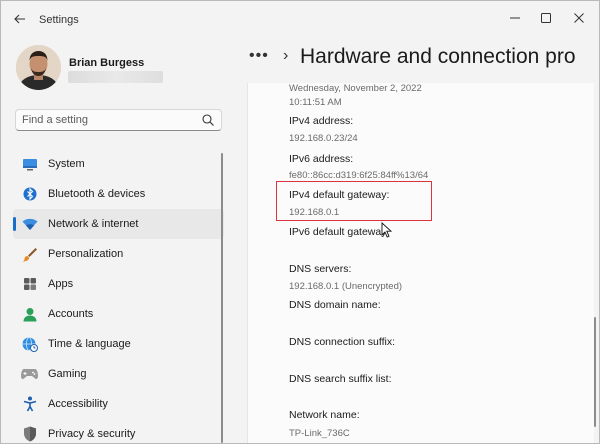 Image resolution: width=600 pixels, height=444 pixels. I want to click on sidebar-item-network: Network & internet, so click(118, 224).